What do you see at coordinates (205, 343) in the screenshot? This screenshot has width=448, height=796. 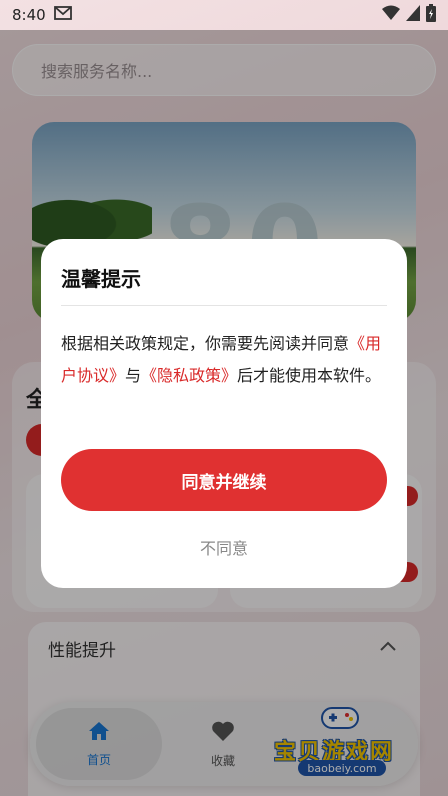 I see `dialog-body-prefix: 根据相关政策规定，你需要先阅读并同意` at bounding box center [205, 343].